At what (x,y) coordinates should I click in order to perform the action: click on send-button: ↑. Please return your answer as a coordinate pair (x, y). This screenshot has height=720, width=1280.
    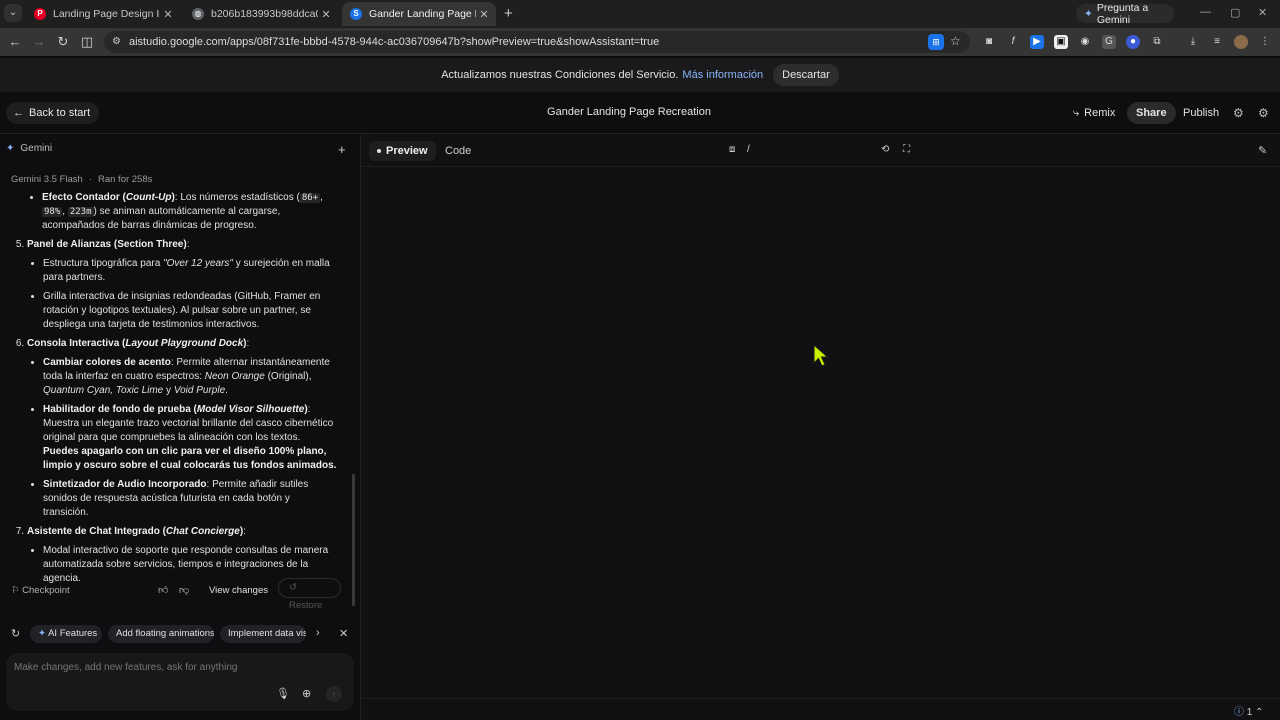
    Looking at the image, I should click on (334, 694).